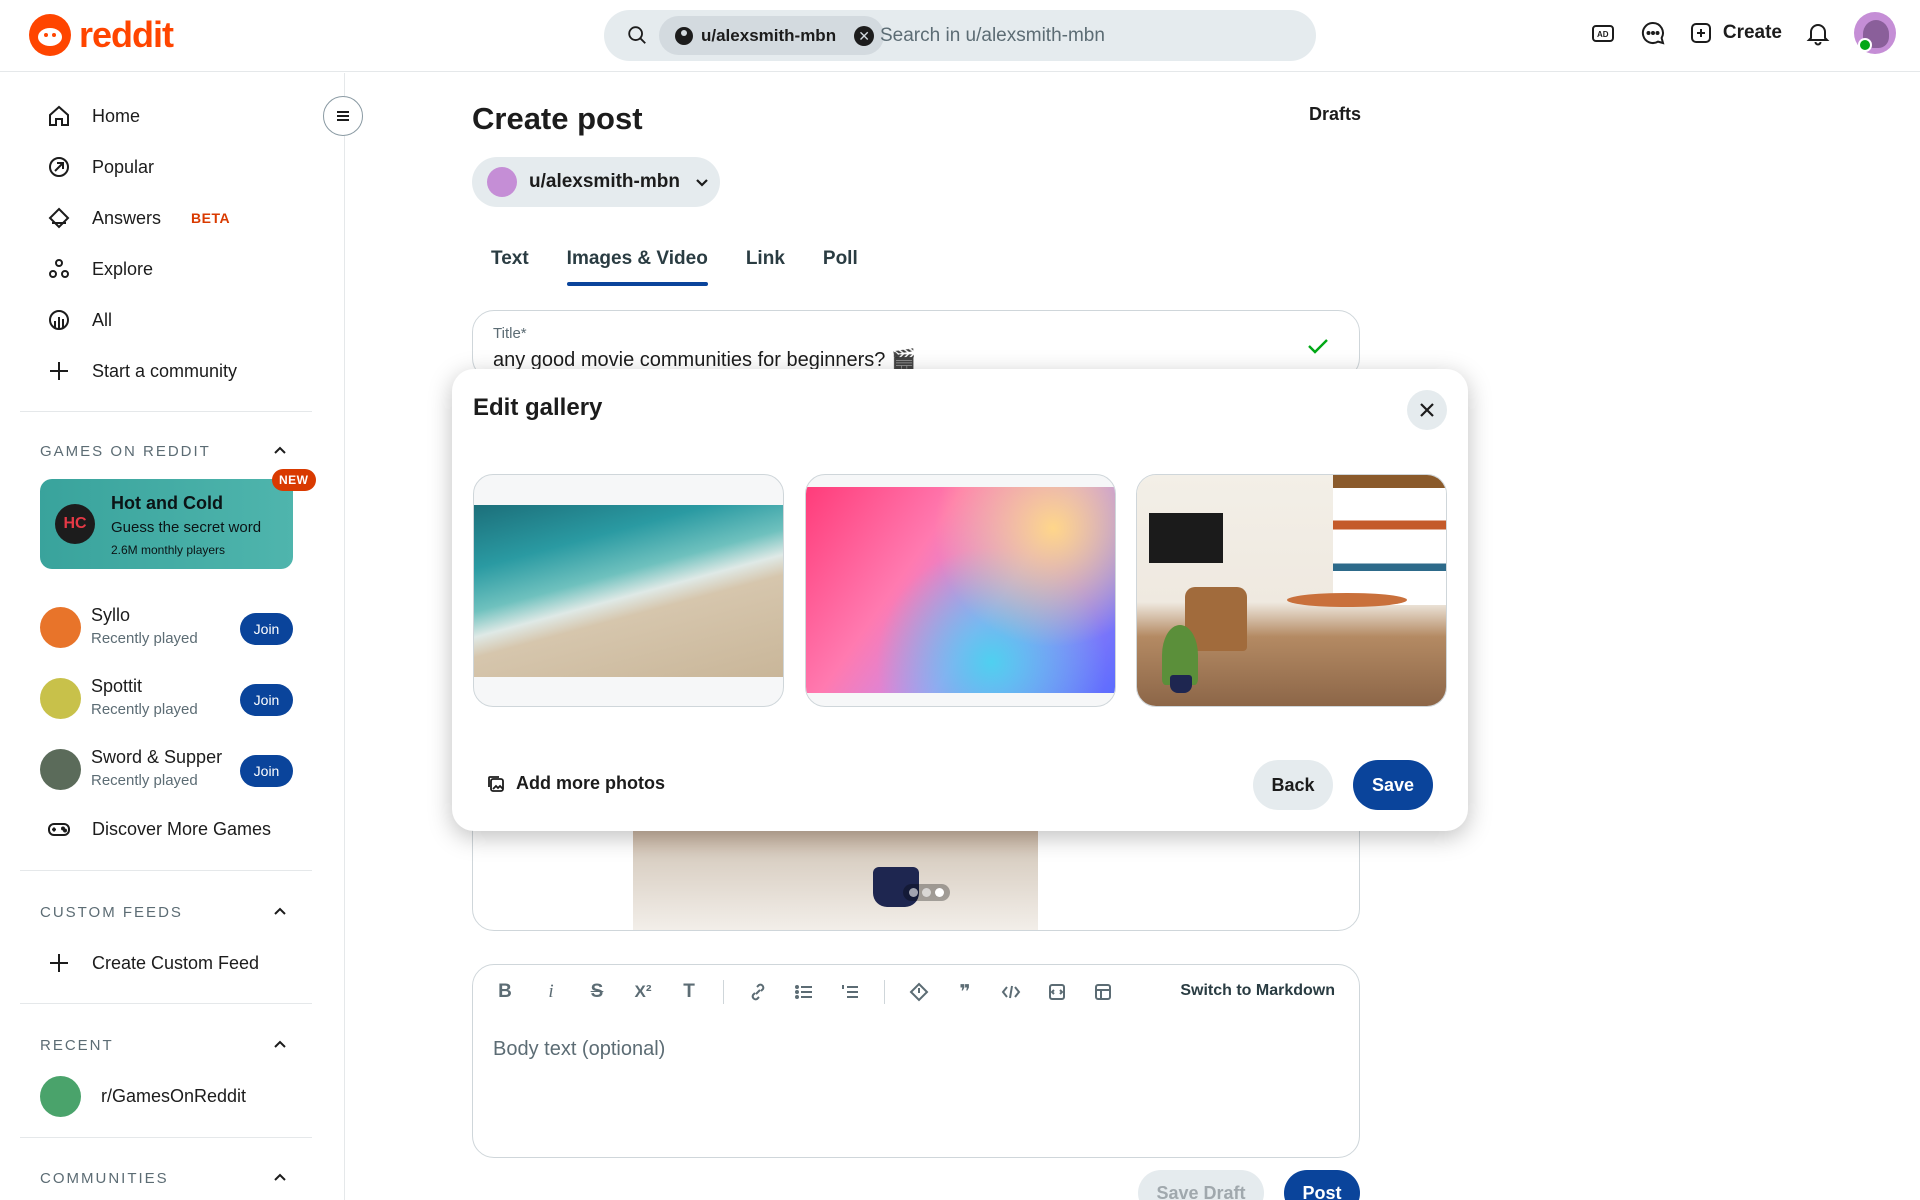 This screenshot has height=1200, width=1920. I want to click on sidebar-item-label: All, so click(102, 319).